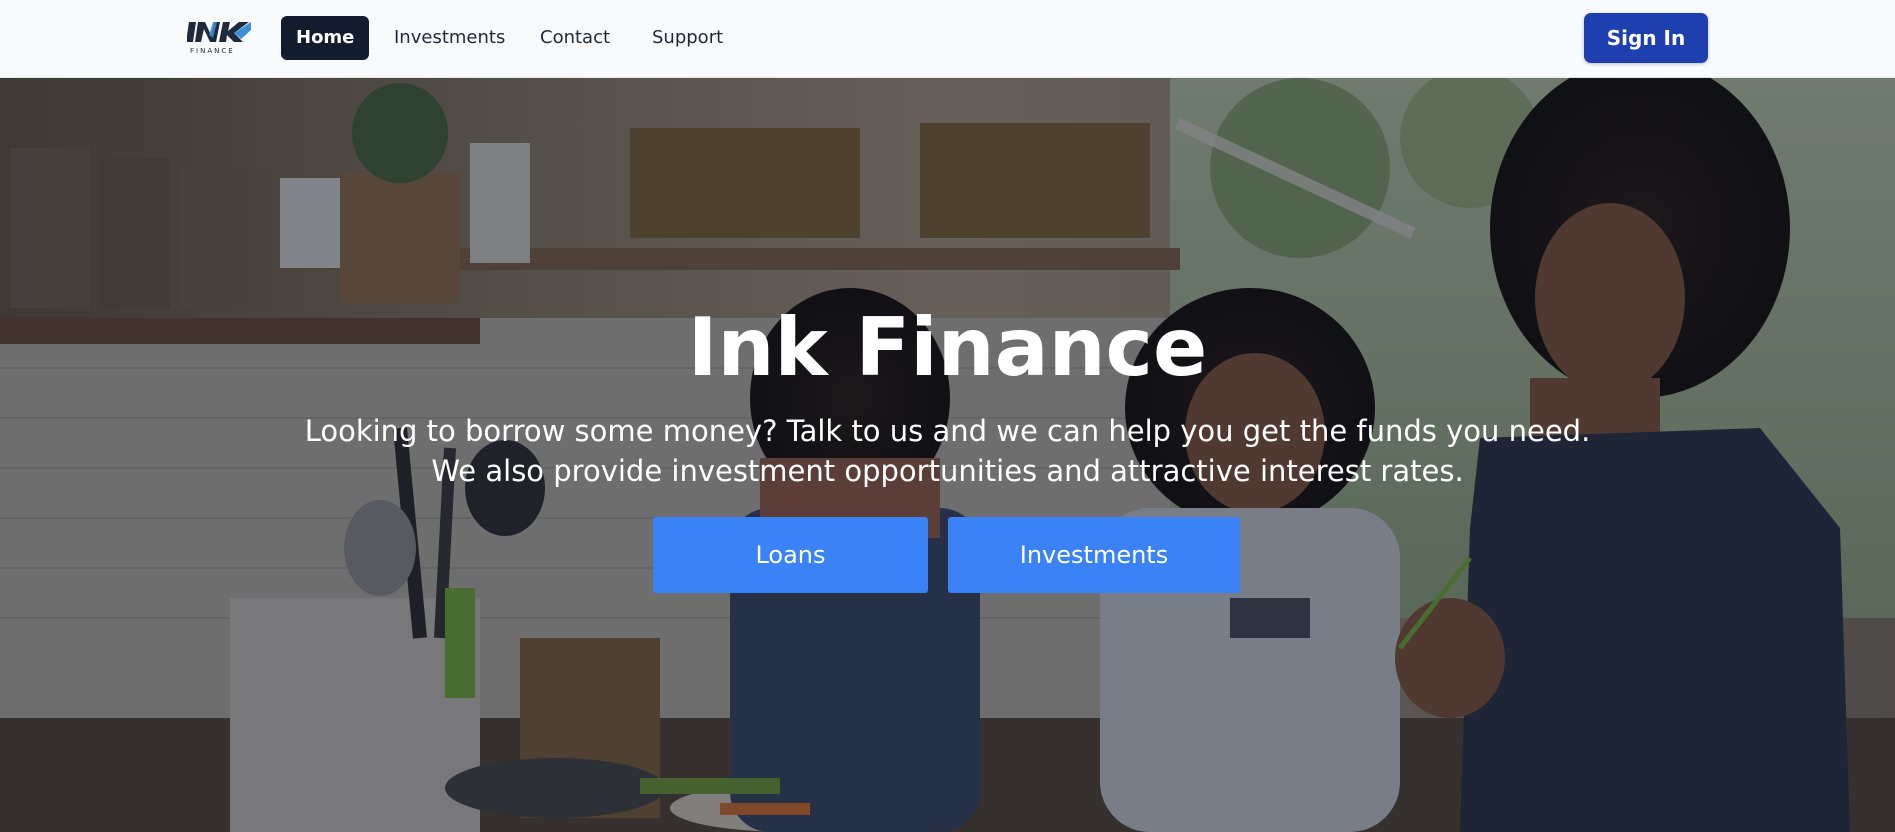  What do you see at coordinates (1646, 38) in the screenshot?
I see `sign-in-button: Sign In` at bounding box center [1646, 38].